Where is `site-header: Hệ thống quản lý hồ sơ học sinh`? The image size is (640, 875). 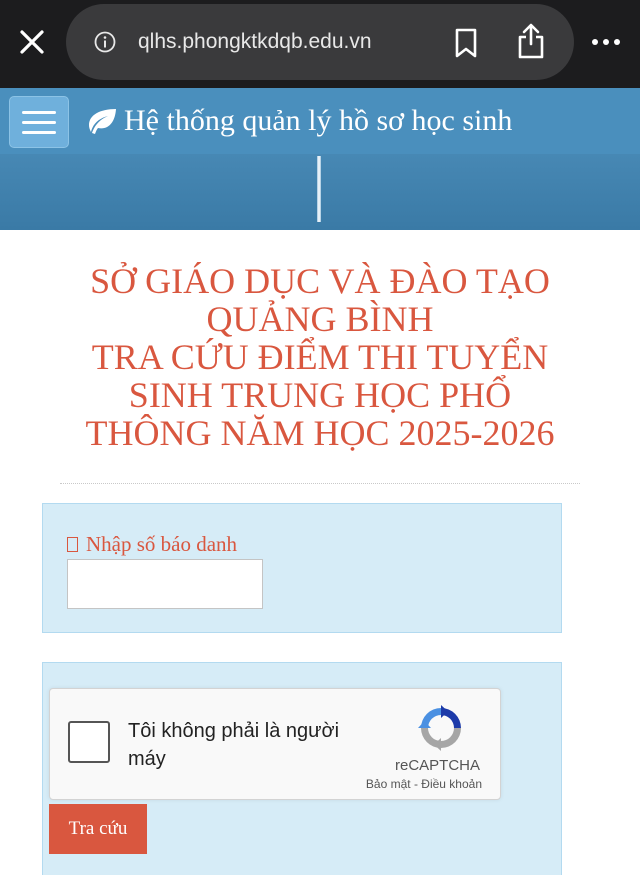
site-header: Hệ thống quản lý hồ sơ học sinh is located at coordinates (320, 121).